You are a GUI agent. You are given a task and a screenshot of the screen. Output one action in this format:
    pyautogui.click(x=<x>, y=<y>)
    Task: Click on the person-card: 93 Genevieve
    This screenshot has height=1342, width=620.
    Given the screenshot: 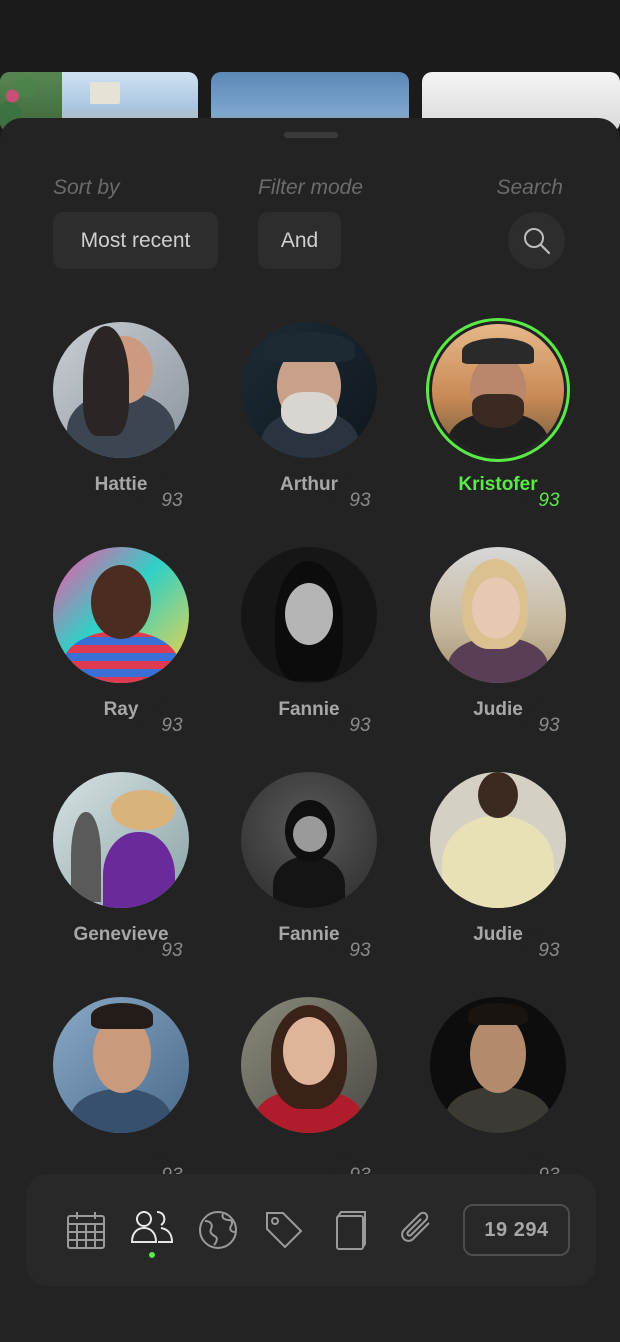 What is the action you would take?
    pyautogui.click(x=120, y=872)
    